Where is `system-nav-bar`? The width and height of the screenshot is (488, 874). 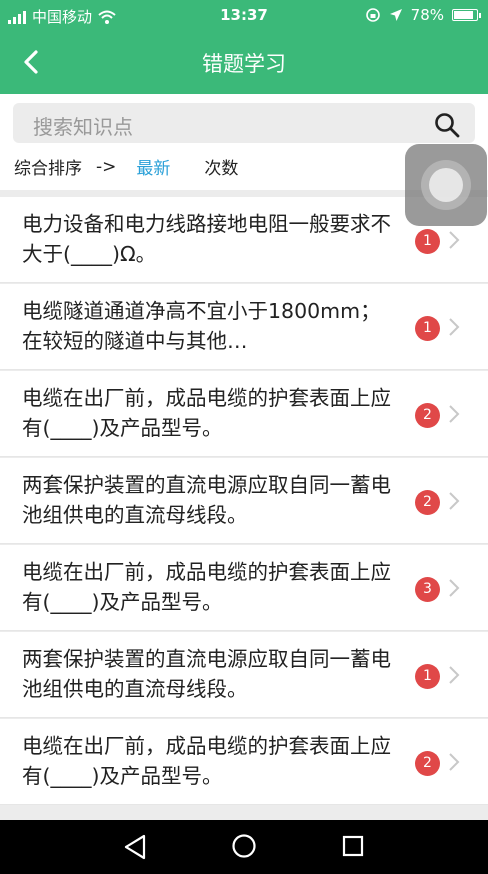 system-nav-bar is located at coordinates (244, 847).